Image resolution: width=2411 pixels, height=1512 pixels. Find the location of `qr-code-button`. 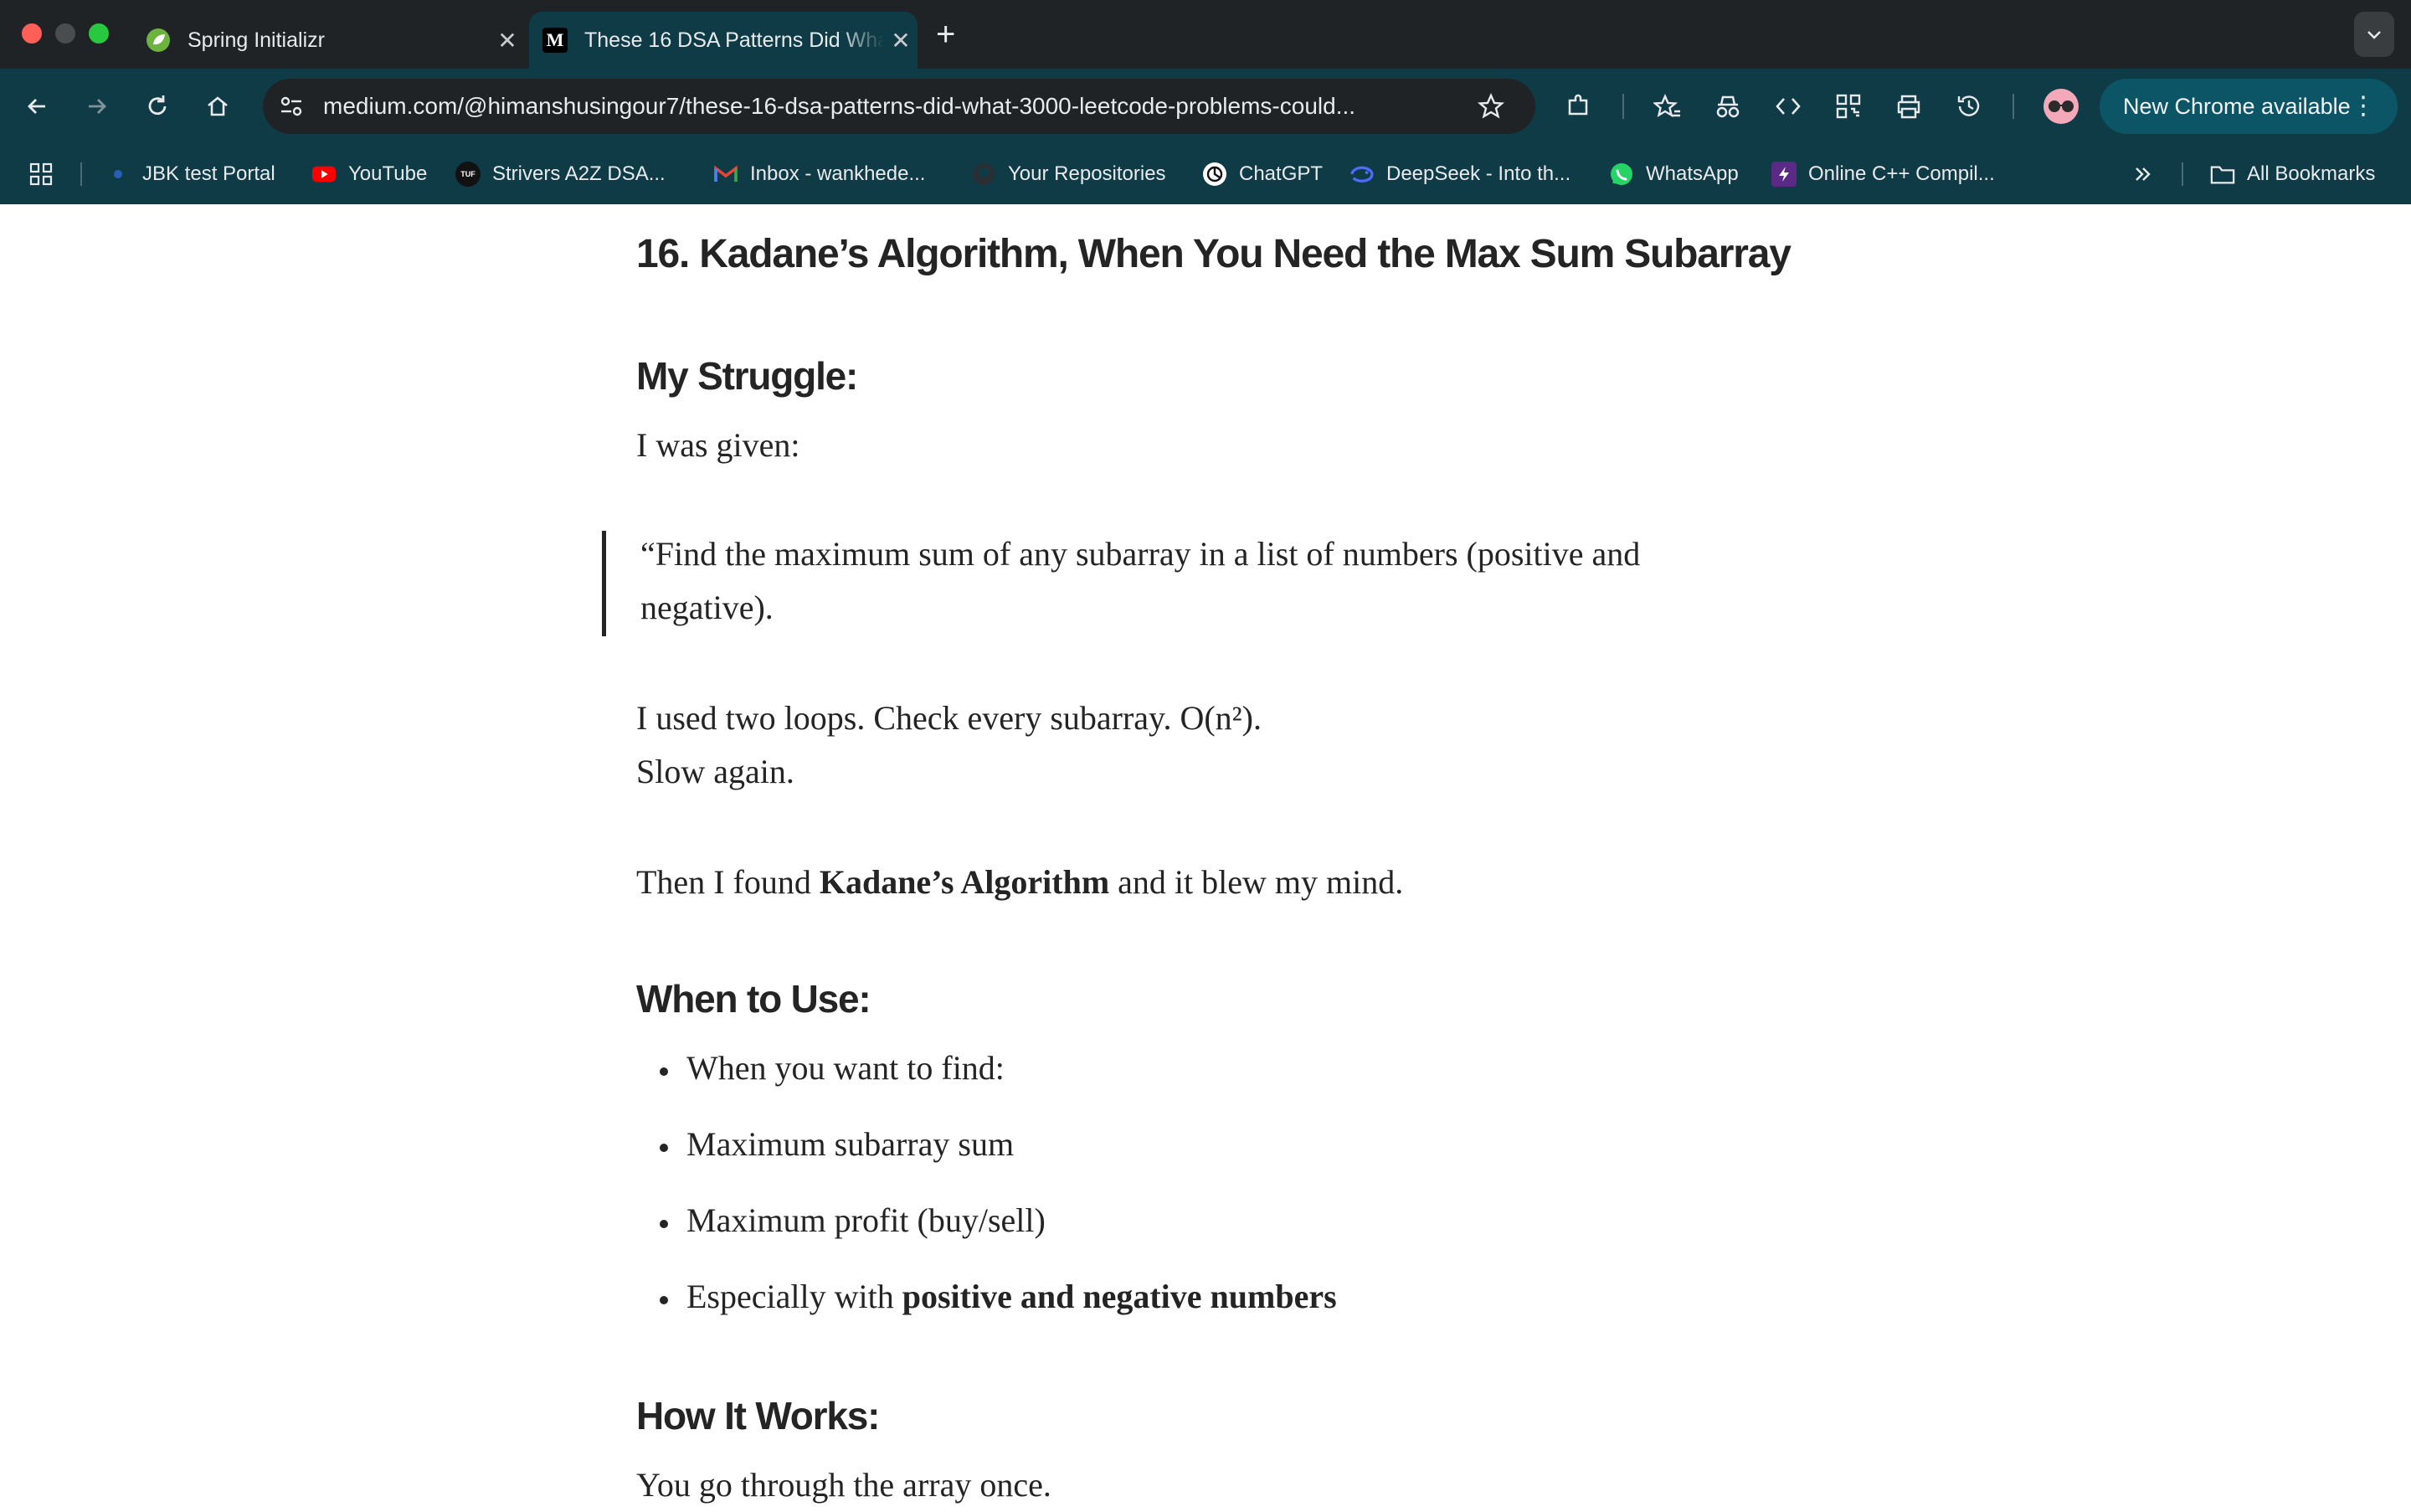

qr-code-button is located at coordinates (1848, 106).